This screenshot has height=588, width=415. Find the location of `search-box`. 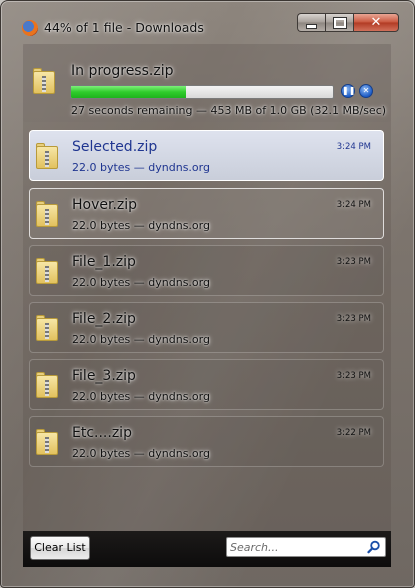

search-box is located at coordinates (306, 547).